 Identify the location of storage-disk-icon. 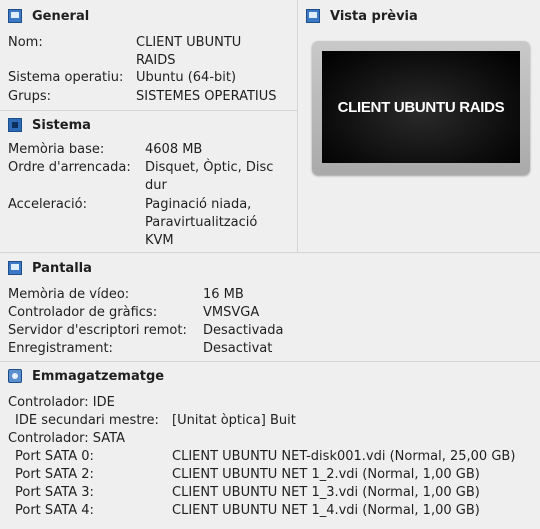
(15, 376).